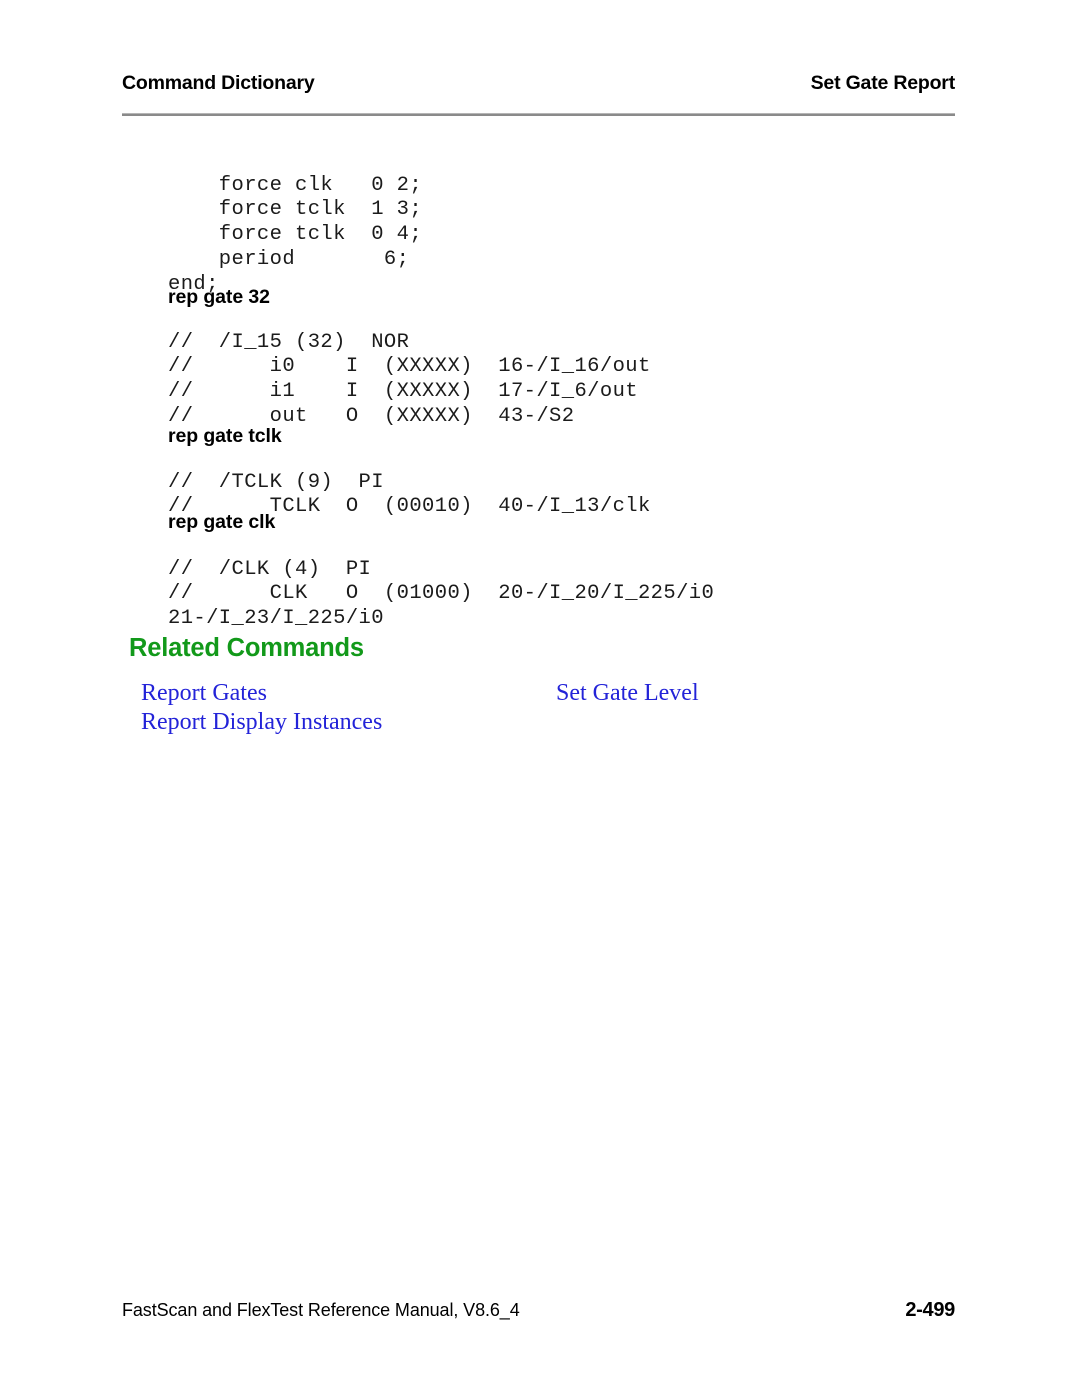  What do you see at coordinates (491, 694) in the screenshot?
I see `related-commands-row: Report Gates Set Gate Level` at bounding box center [491, 694].